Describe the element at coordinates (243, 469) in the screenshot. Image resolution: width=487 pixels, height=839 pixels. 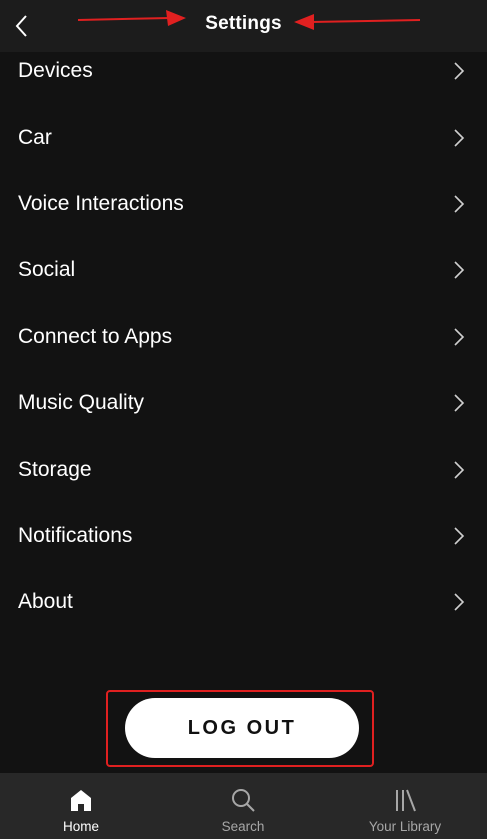
I see `settings-item-storage: Storage` at that location.